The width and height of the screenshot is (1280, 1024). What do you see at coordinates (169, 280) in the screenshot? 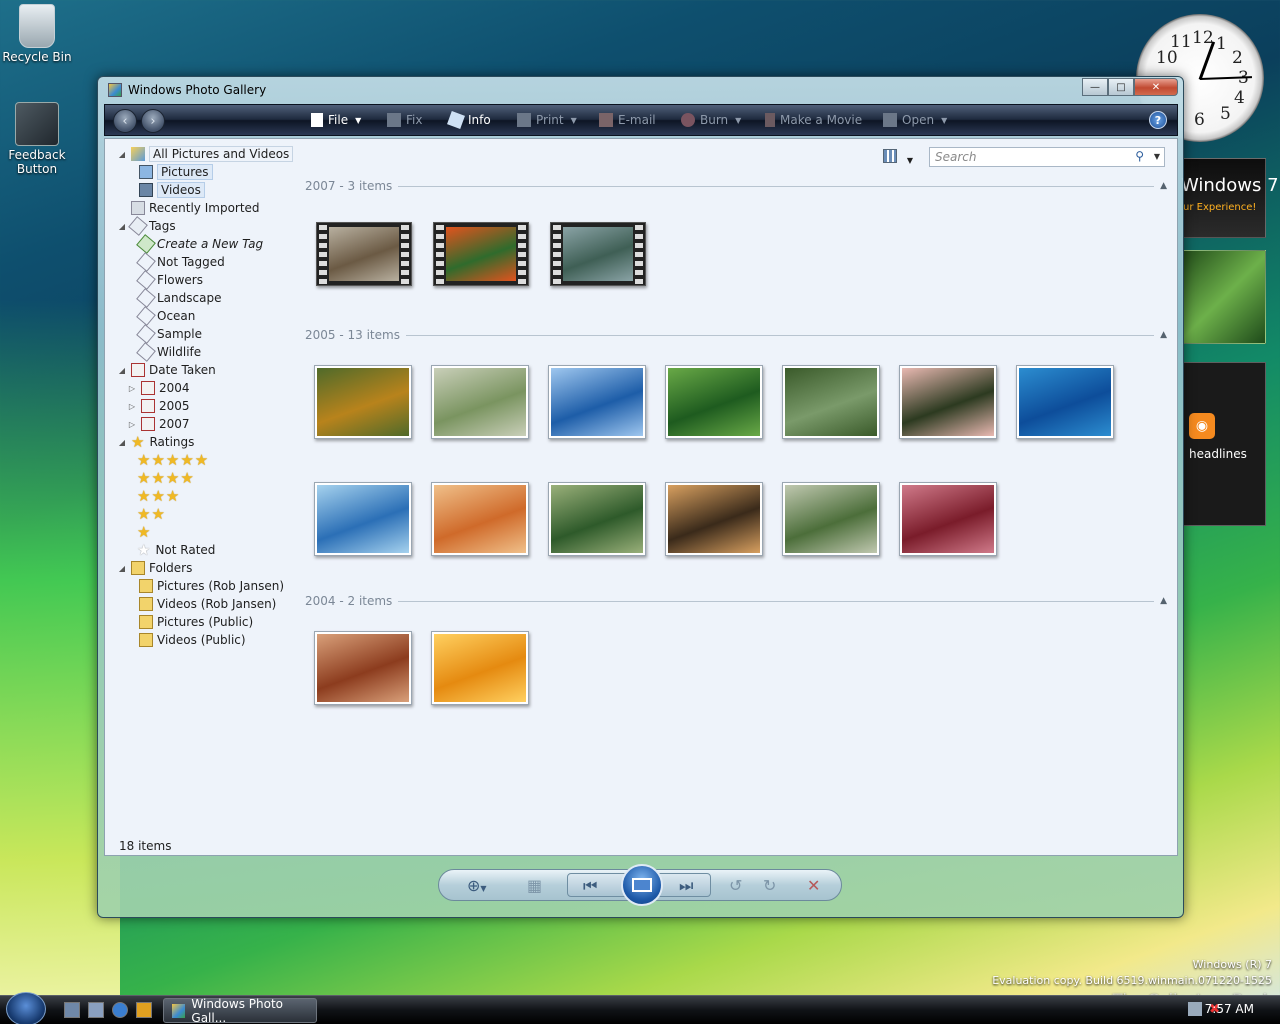
I see `tree-item-tag: Flowers` at bounding box center [169, 280].